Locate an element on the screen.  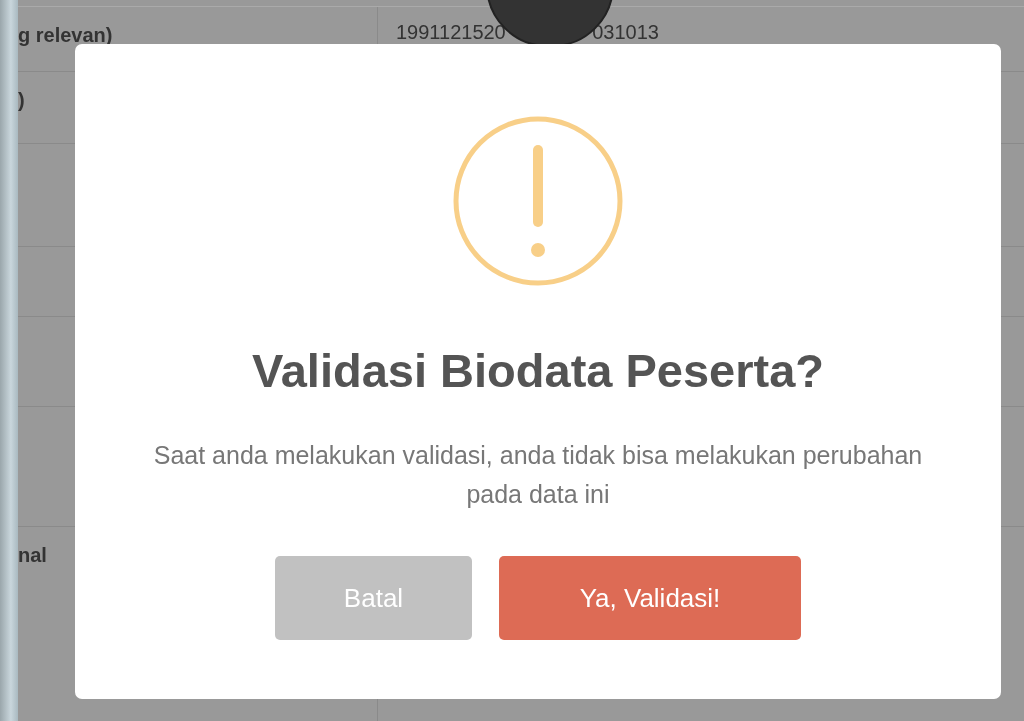
field-label: nal is located at coordinates (32, 555).